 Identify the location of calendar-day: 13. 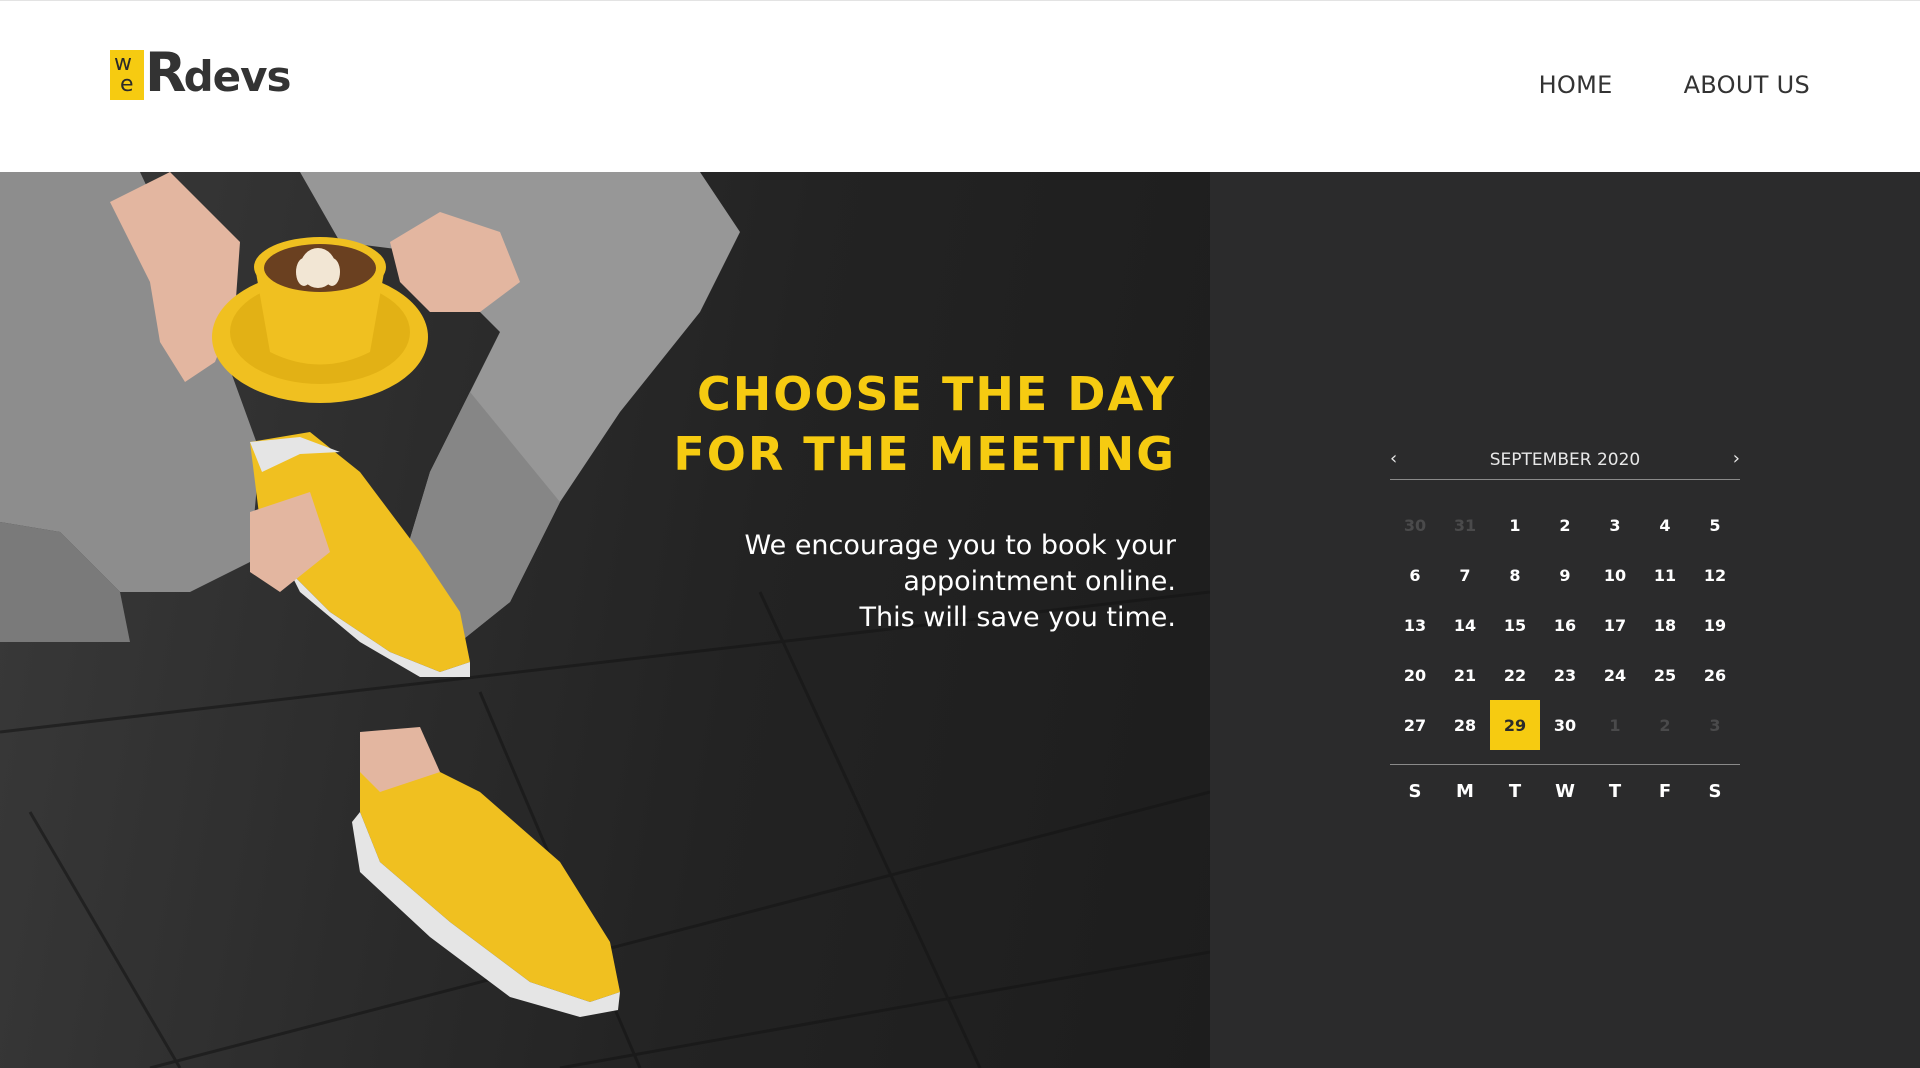
(1415, 625).